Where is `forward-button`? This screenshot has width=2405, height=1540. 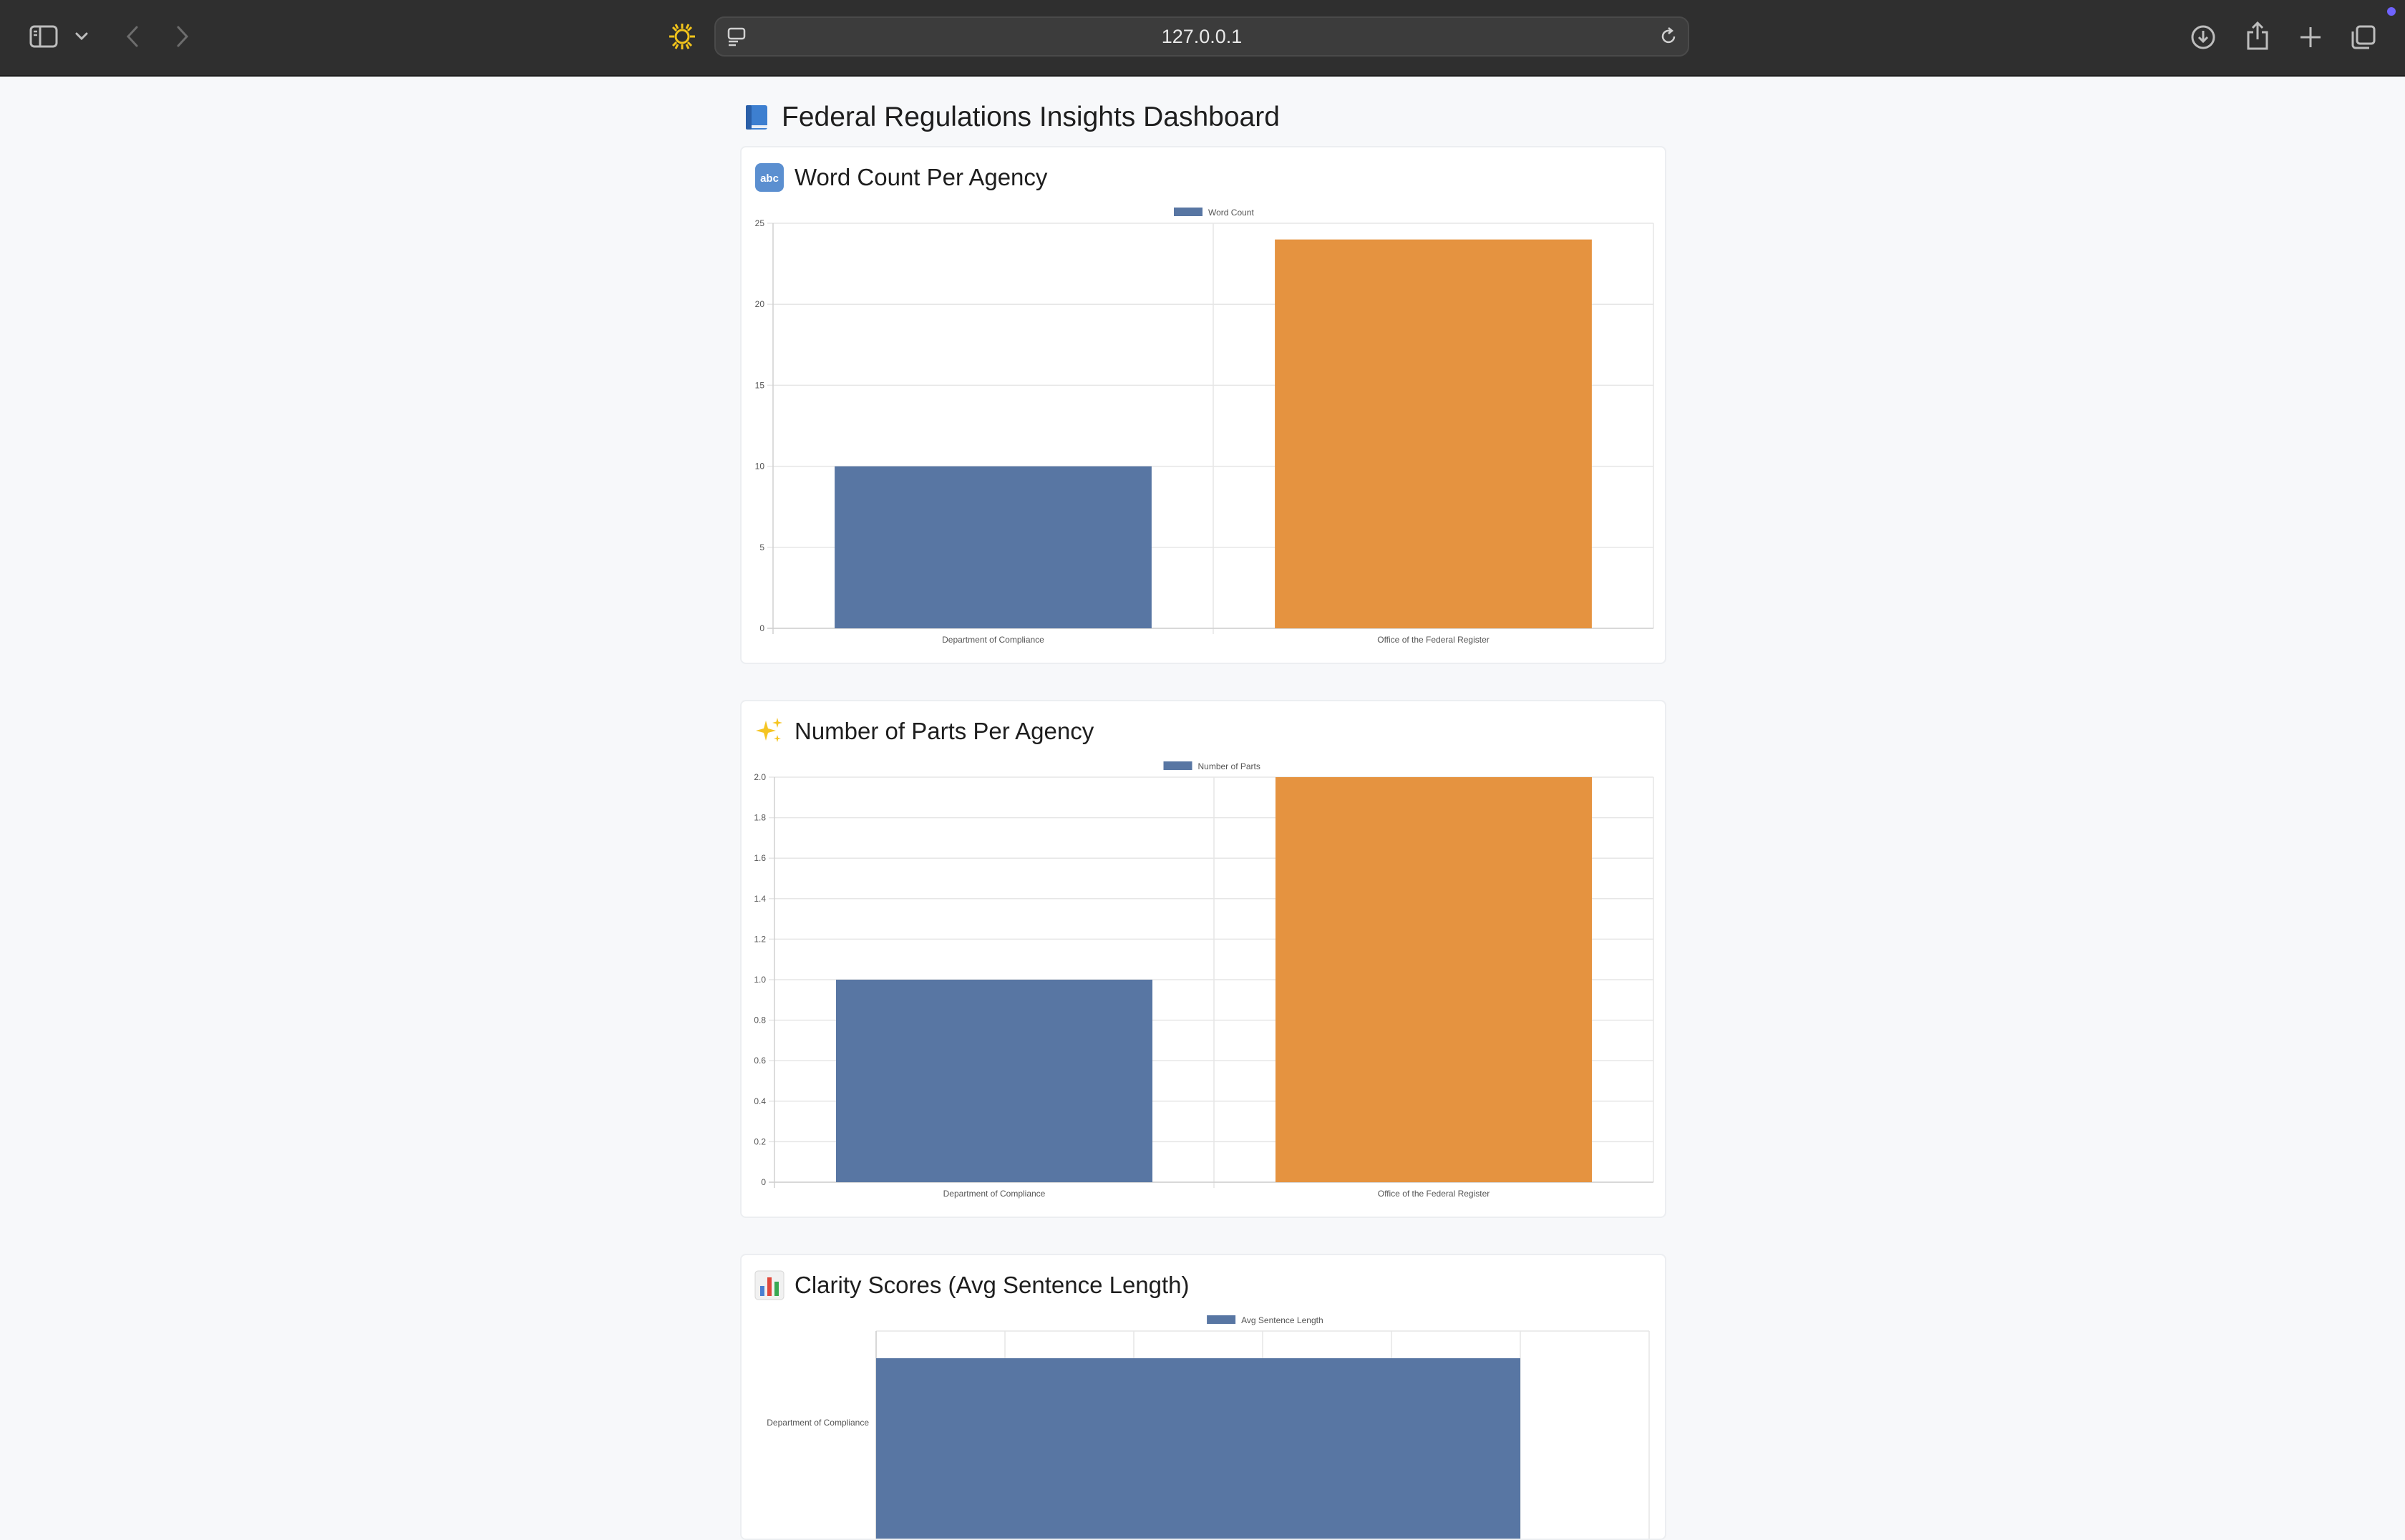
forward-button is located at coordinates (183, 36).